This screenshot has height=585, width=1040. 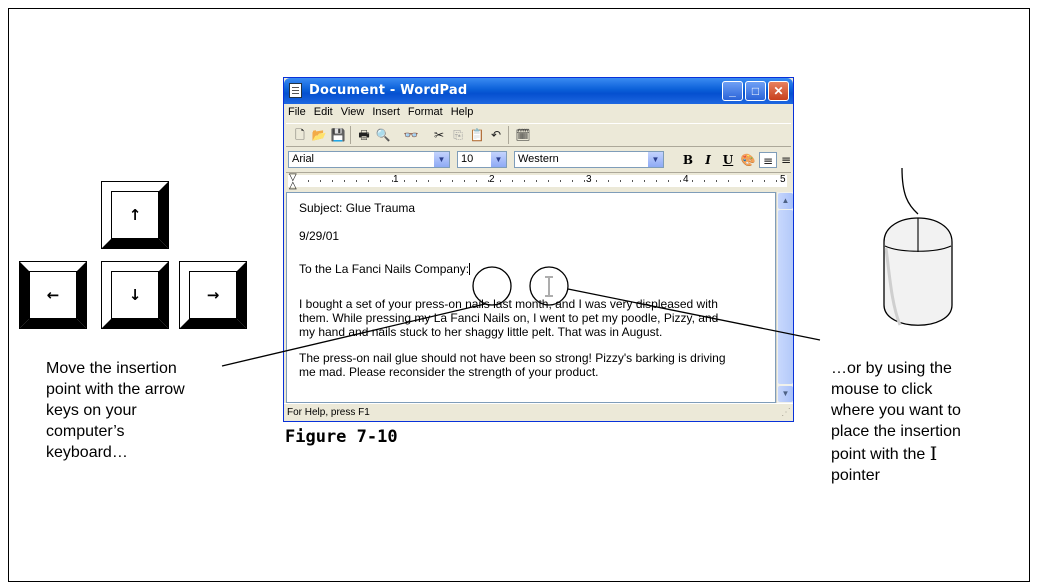 What do you see at coordinates (115, 389) in the screenshot?
I see `left-caption-line: point with the arrow` at bounding box center [115, 389].